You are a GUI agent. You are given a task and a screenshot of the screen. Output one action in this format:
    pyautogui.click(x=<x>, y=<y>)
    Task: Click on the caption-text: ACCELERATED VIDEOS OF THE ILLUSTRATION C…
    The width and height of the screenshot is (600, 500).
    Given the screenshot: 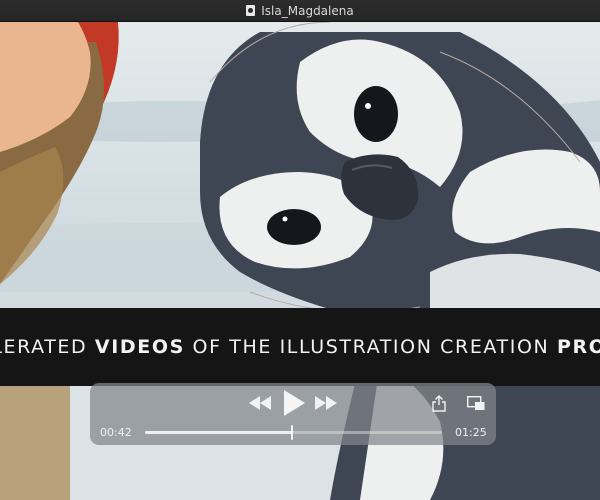 What is the action you would take?
    pyautogui.click(x=300, y=347)
    